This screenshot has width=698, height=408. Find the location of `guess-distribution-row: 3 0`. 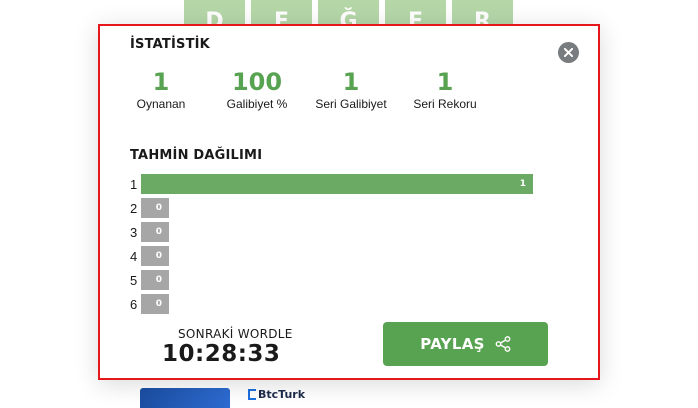

guess-distribution-row: 3 0 is located at coordinates (149, 232).